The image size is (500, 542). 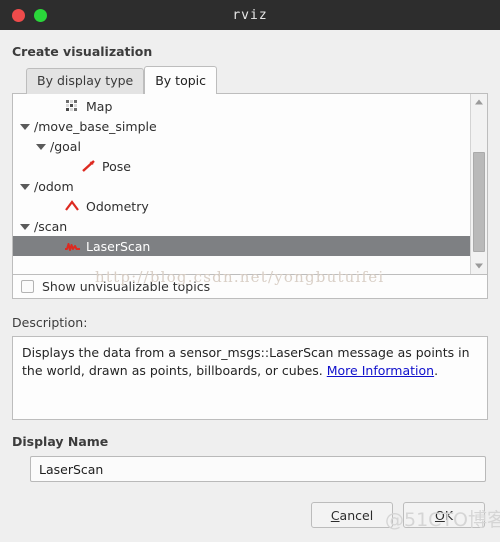 I want to click on laserscan-icon, so click(x=72, y=246).